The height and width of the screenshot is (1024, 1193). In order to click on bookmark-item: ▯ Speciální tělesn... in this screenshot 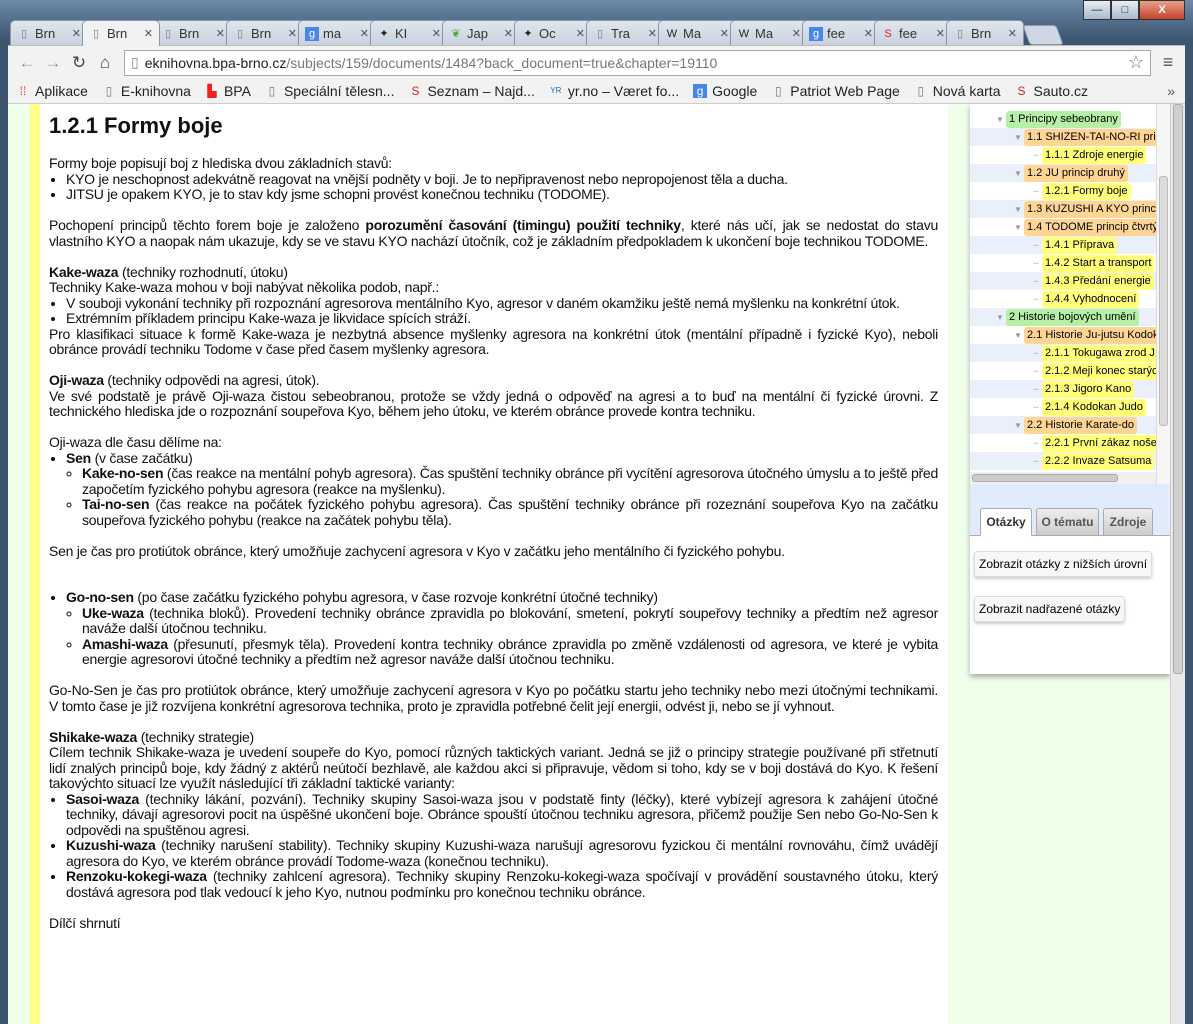, I will do `click(330, 91)`.